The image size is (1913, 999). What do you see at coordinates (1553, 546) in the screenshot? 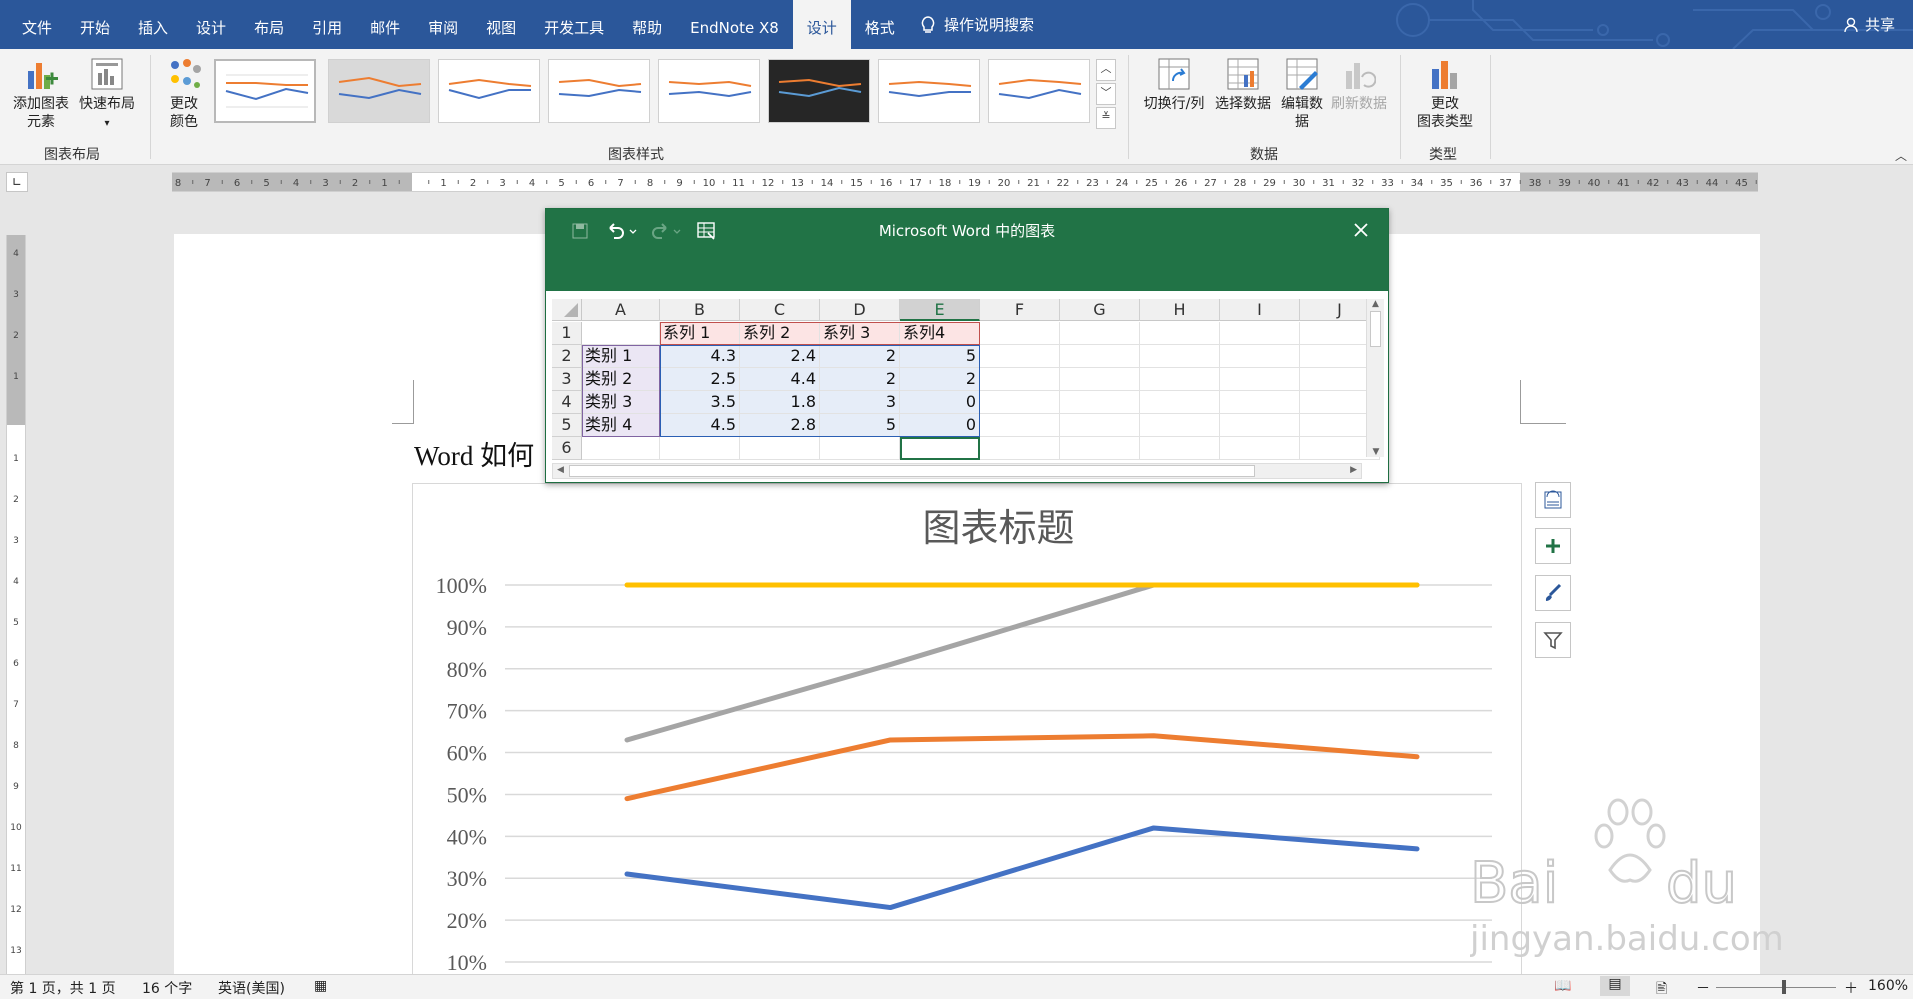
I see `chart-elements-button` at bounding box center [1553, 546].